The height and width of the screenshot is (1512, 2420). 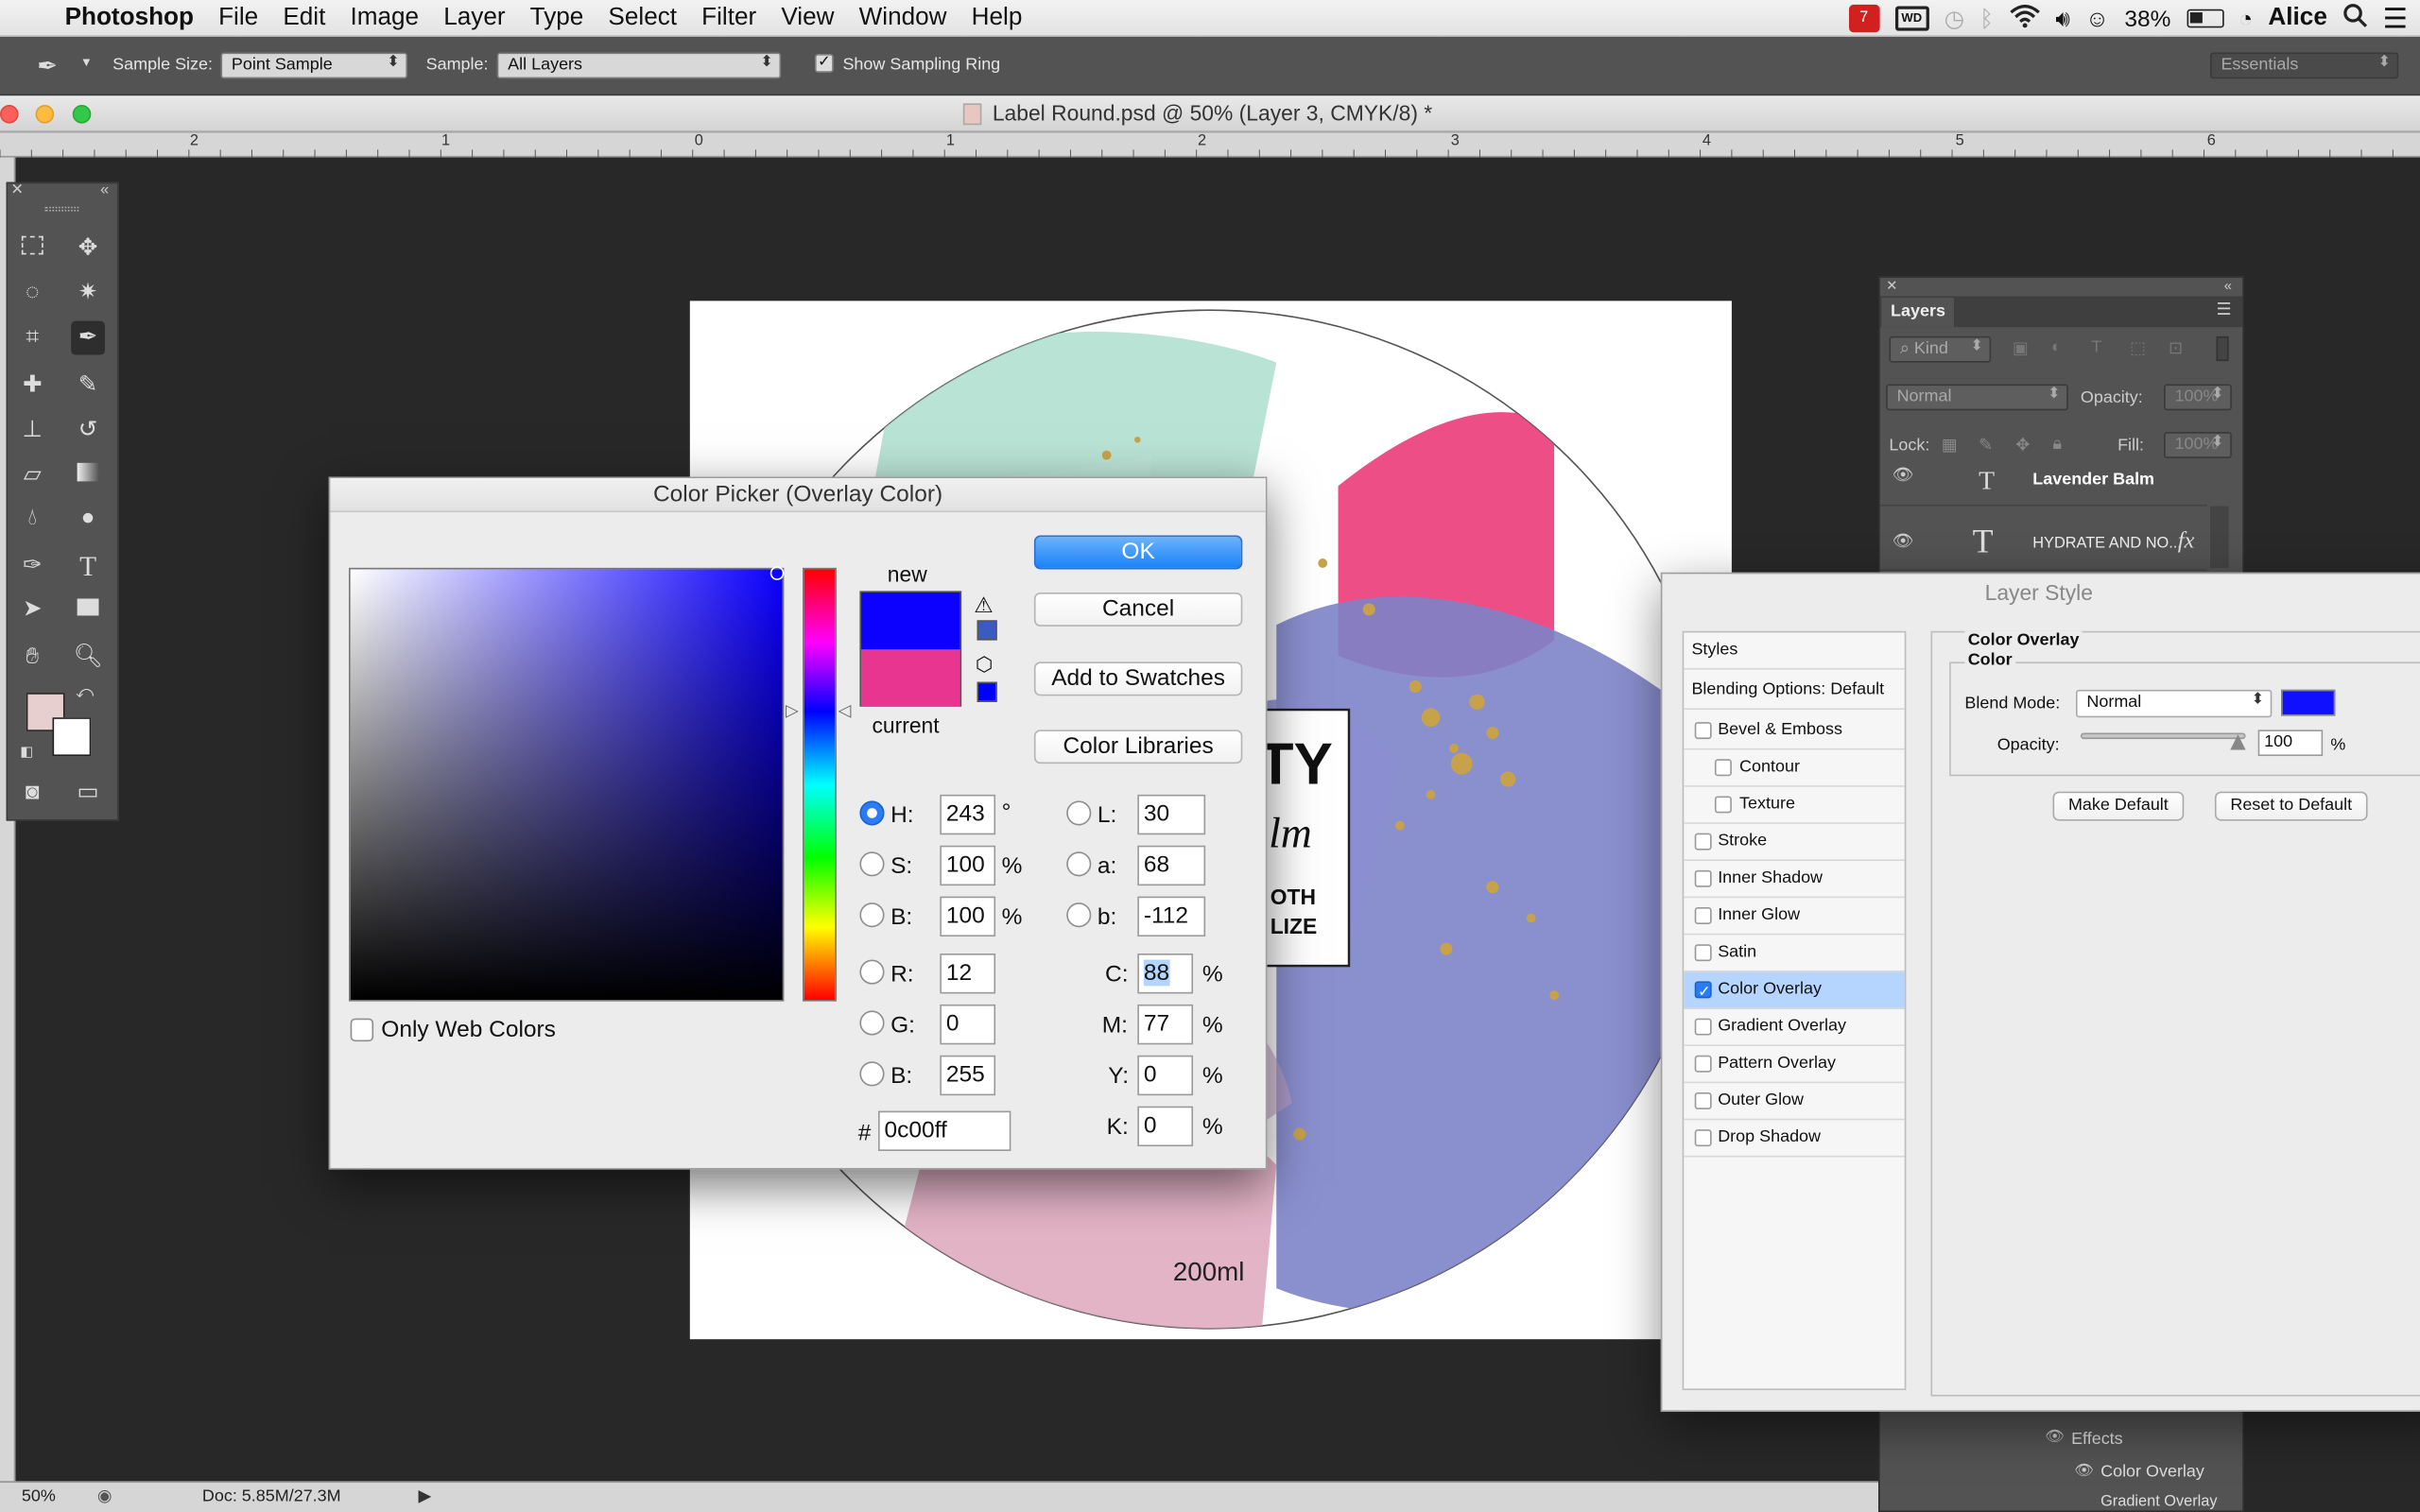 I want to click on layer-blend-mode-select: Normal, so click(x=1977, y=397).